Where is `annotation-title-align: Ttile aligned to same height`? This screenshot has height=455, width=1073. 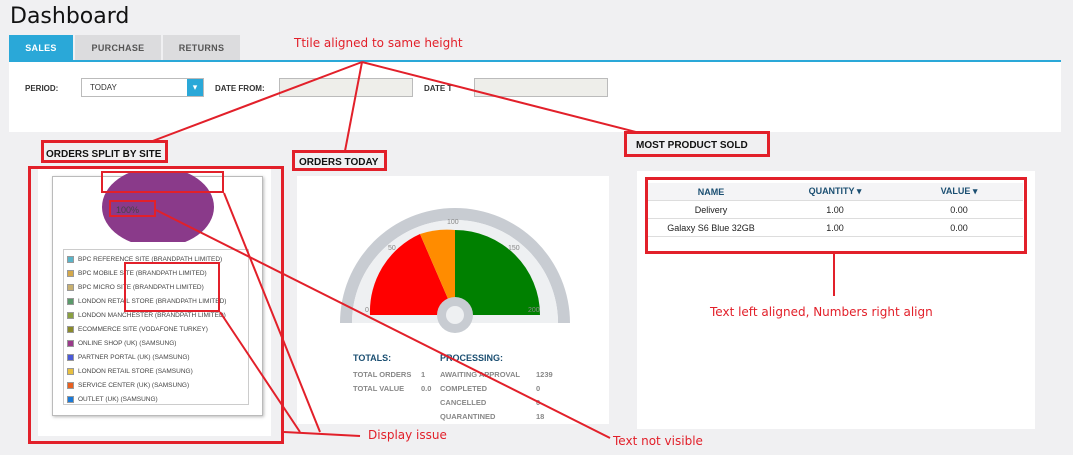 annotation-title-align: Ttile aligned to same height is located at coordinates (378, 43).